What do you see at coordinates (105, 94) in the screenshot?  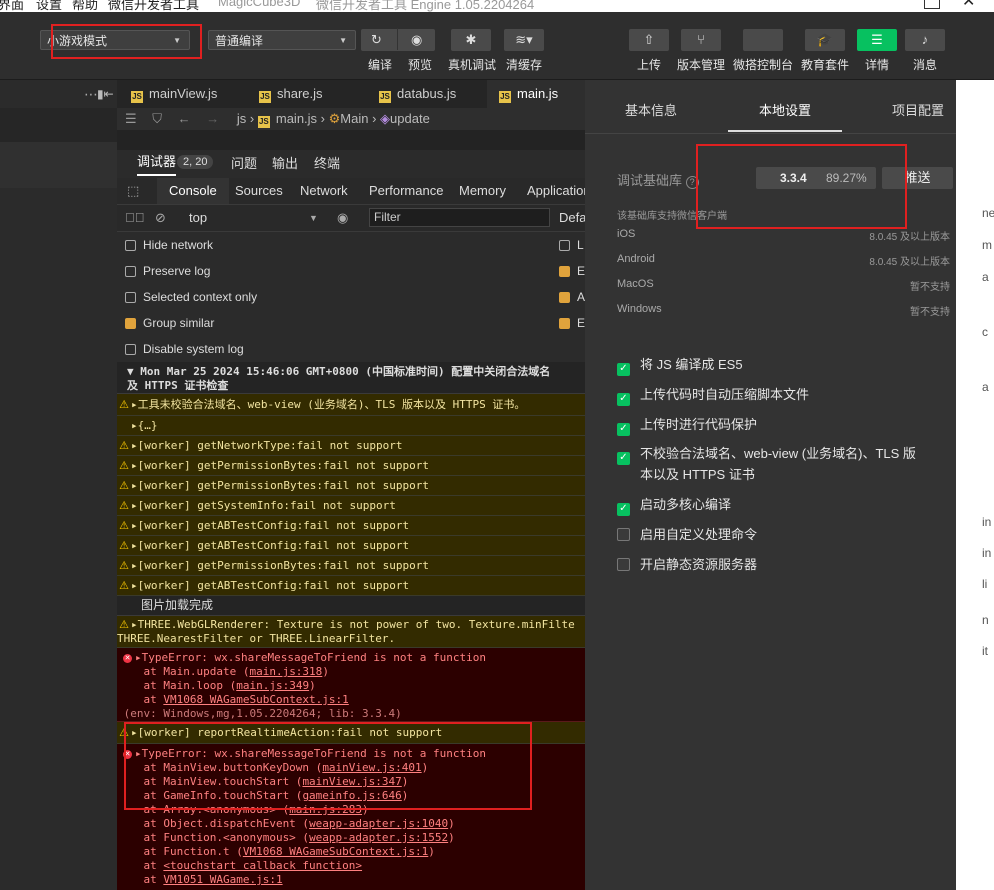 I see `sidebar-toggle-icon: ▮⇤` at bounding box center [105, 94].